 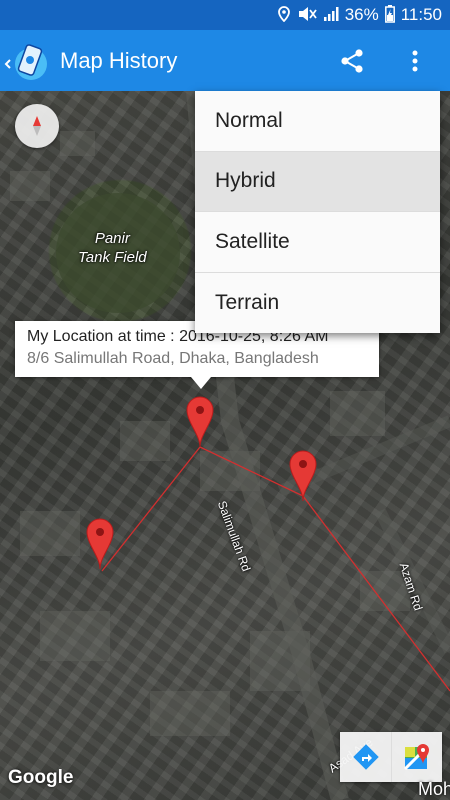 What do you see at coordinates (225, 15) in the screenshot?
I see `status-bar: 36% 11:50` at bounding box center [225, 15].